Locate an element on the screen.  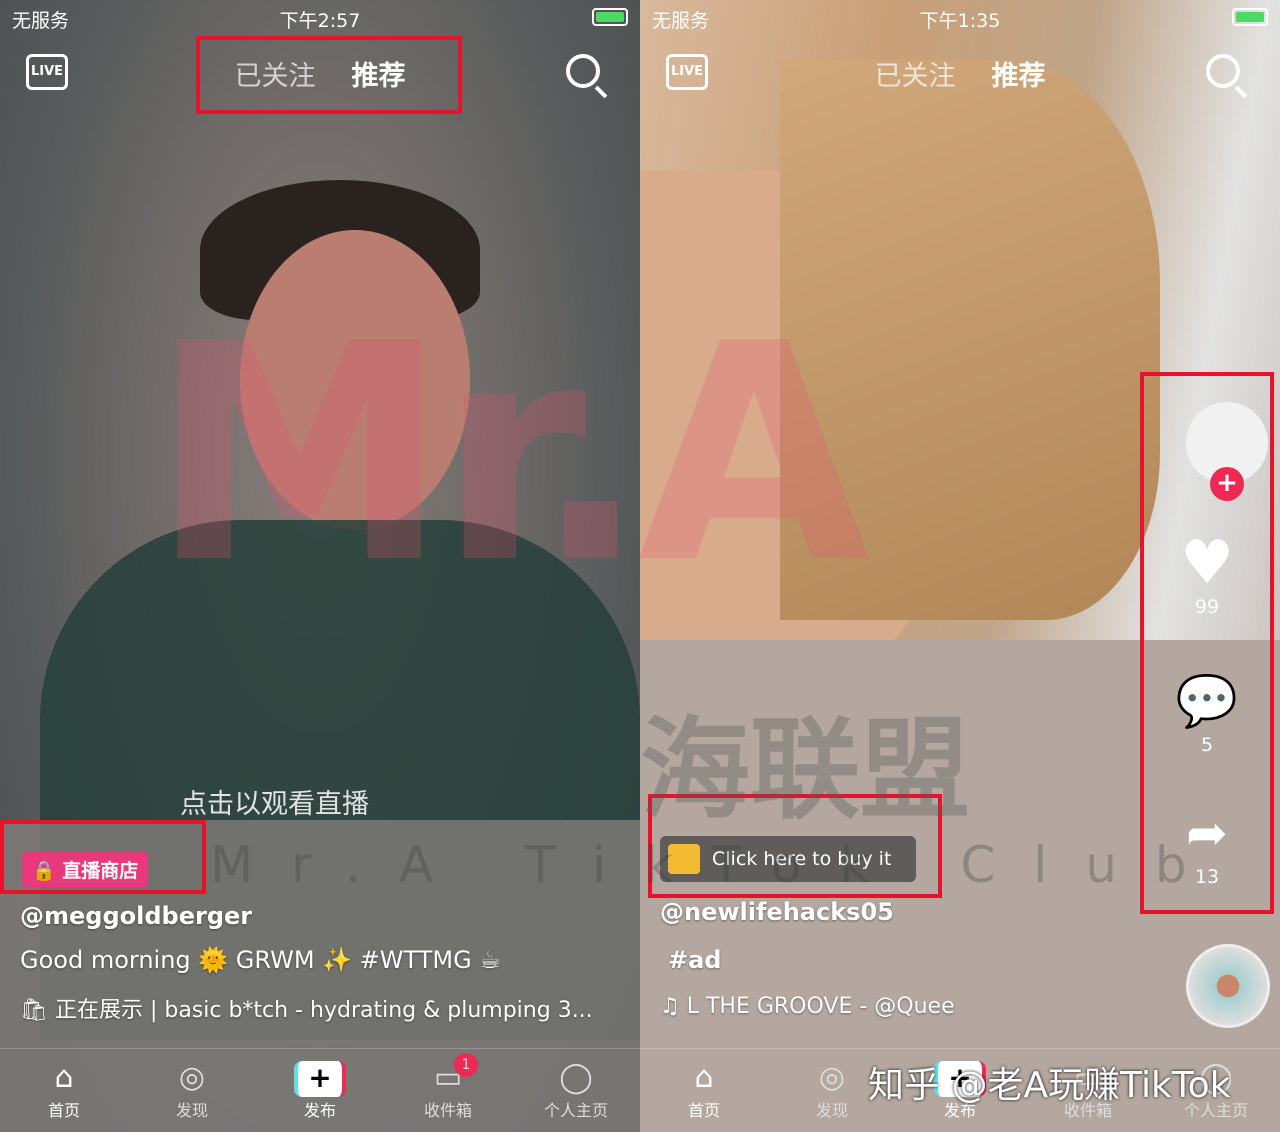
inbox-badge: 1 is located at coordinates (466, 1065).